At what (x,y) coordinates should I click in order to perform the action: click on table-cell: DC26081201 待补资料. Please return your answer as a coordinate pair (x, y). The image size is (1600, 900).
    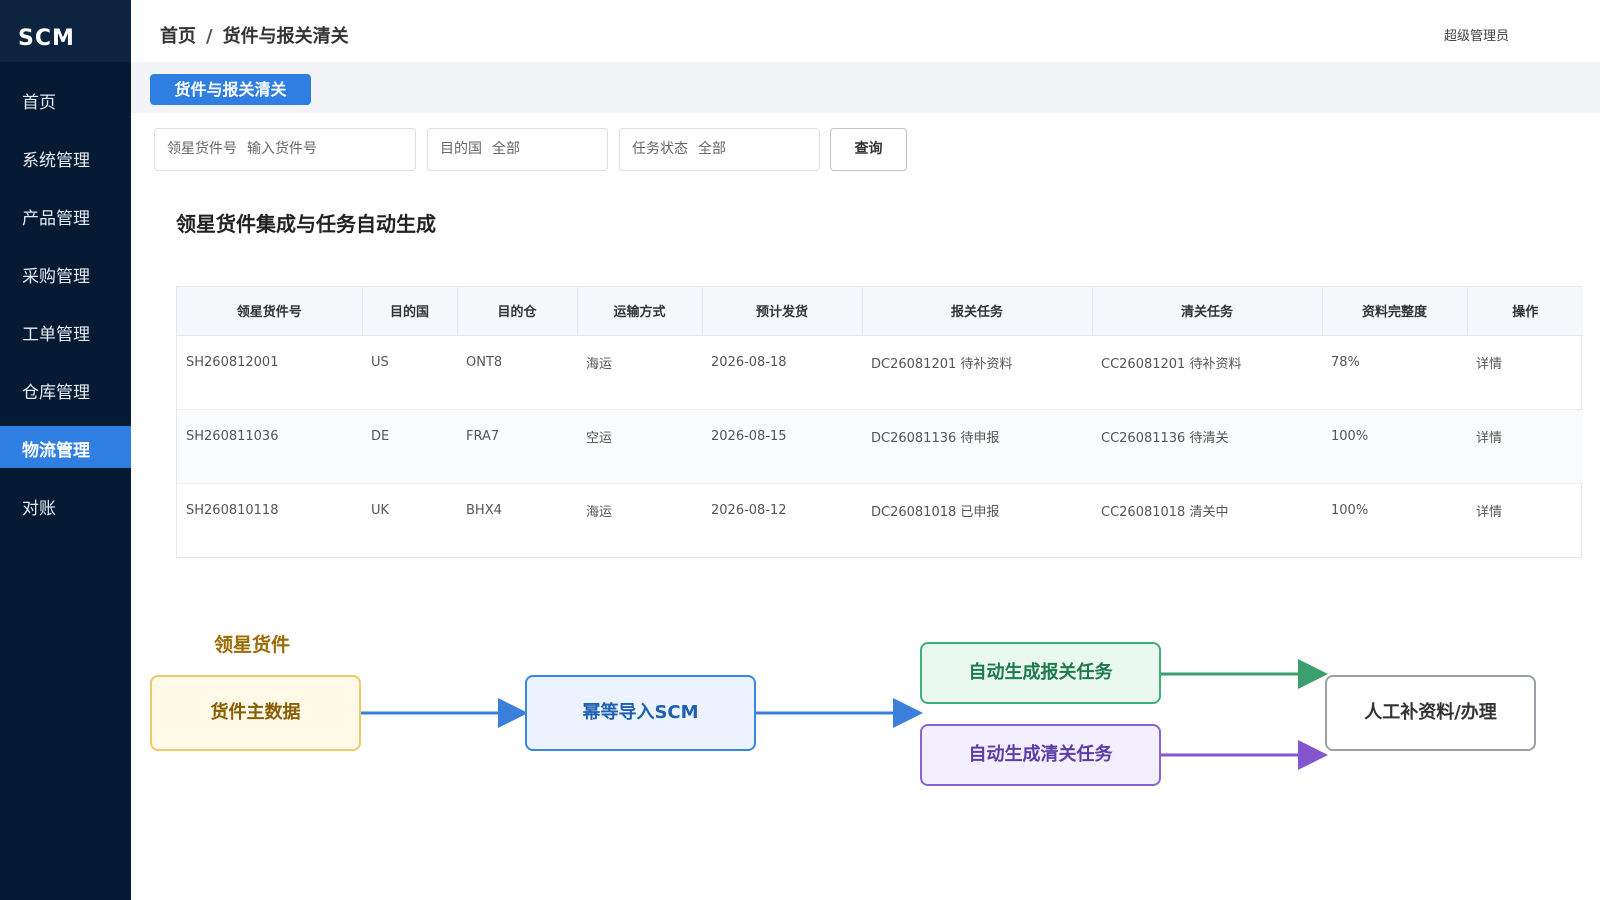
    Looking at the image, I should click on (977, 372).